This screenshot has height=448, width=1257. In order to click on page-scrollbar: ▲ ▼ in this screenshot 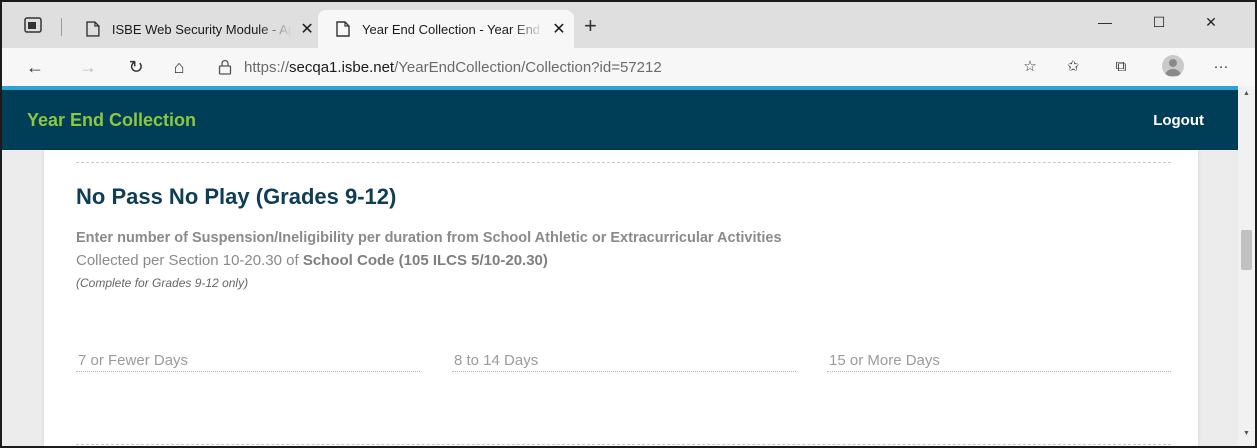, I will do `click(1246, 266)`.